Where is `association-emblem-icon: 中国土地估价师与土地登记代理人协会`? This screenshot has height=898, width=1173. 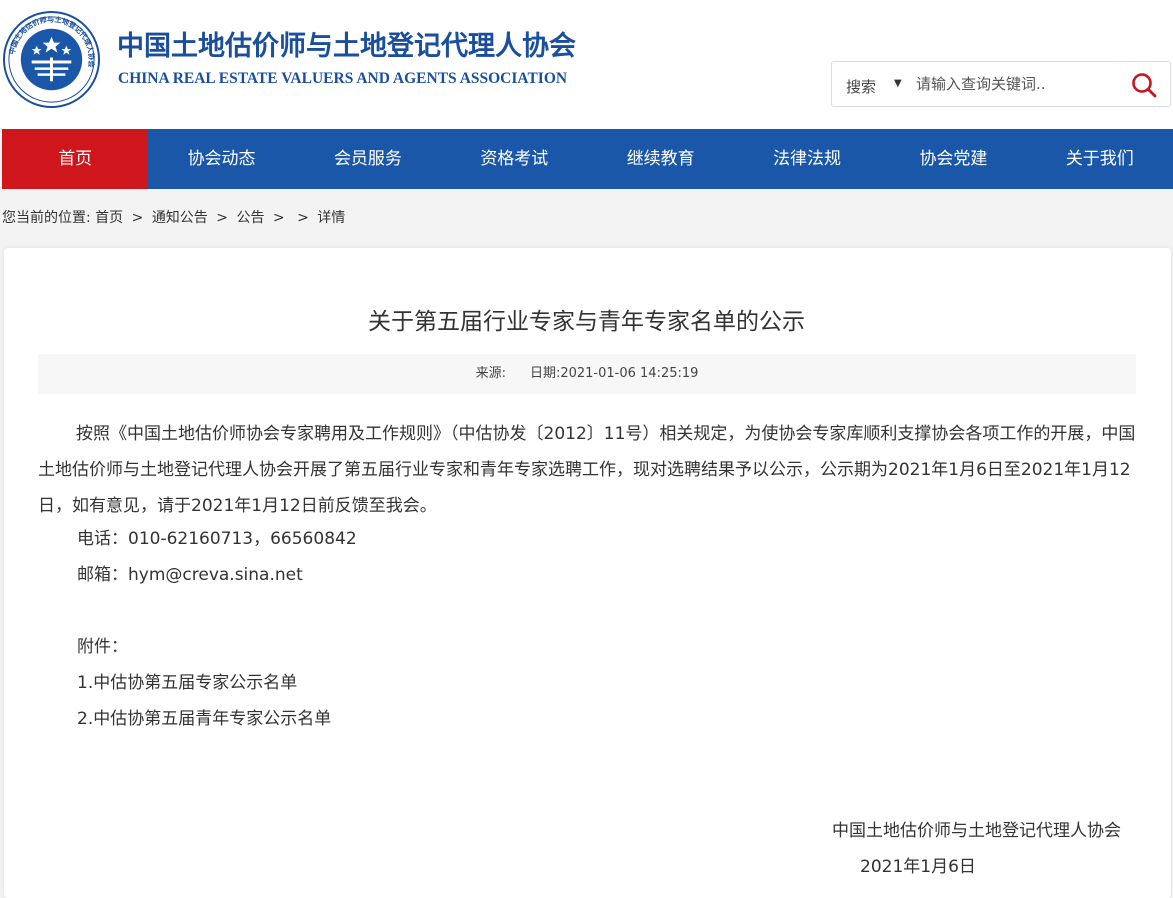 association-emblem-icon: 中国土地估价师与土地登记代理人协会 is located at coordinates (51, 59).